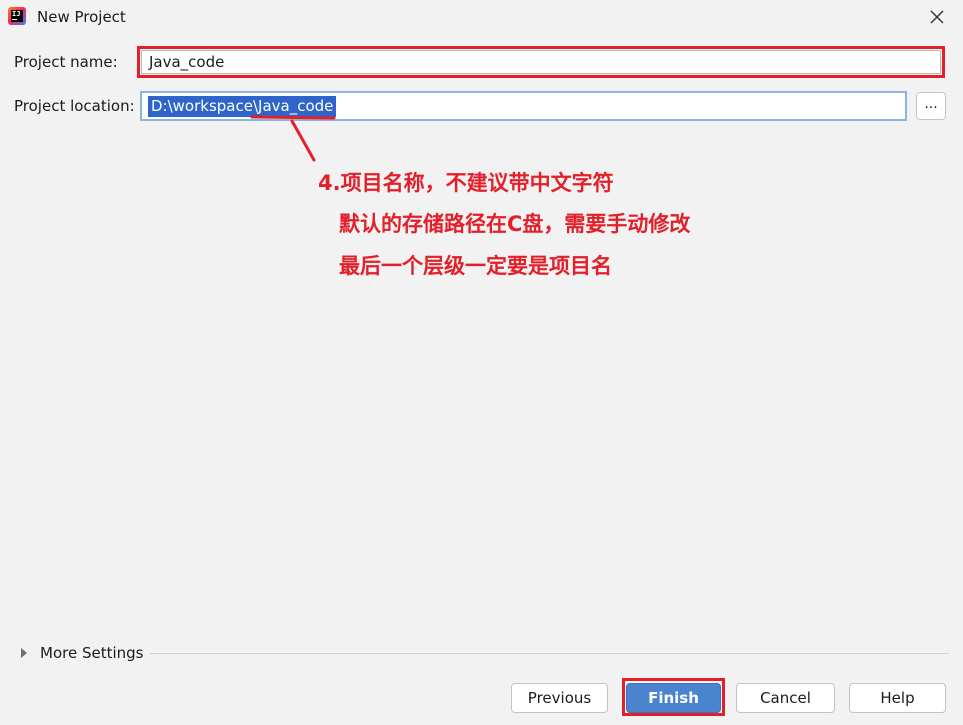 Image resolution: width=963 pixels, height=725 pixels. Describe the element at coordinates (549, 653) in the screenshot. I see `more-settings-divider` at that location.